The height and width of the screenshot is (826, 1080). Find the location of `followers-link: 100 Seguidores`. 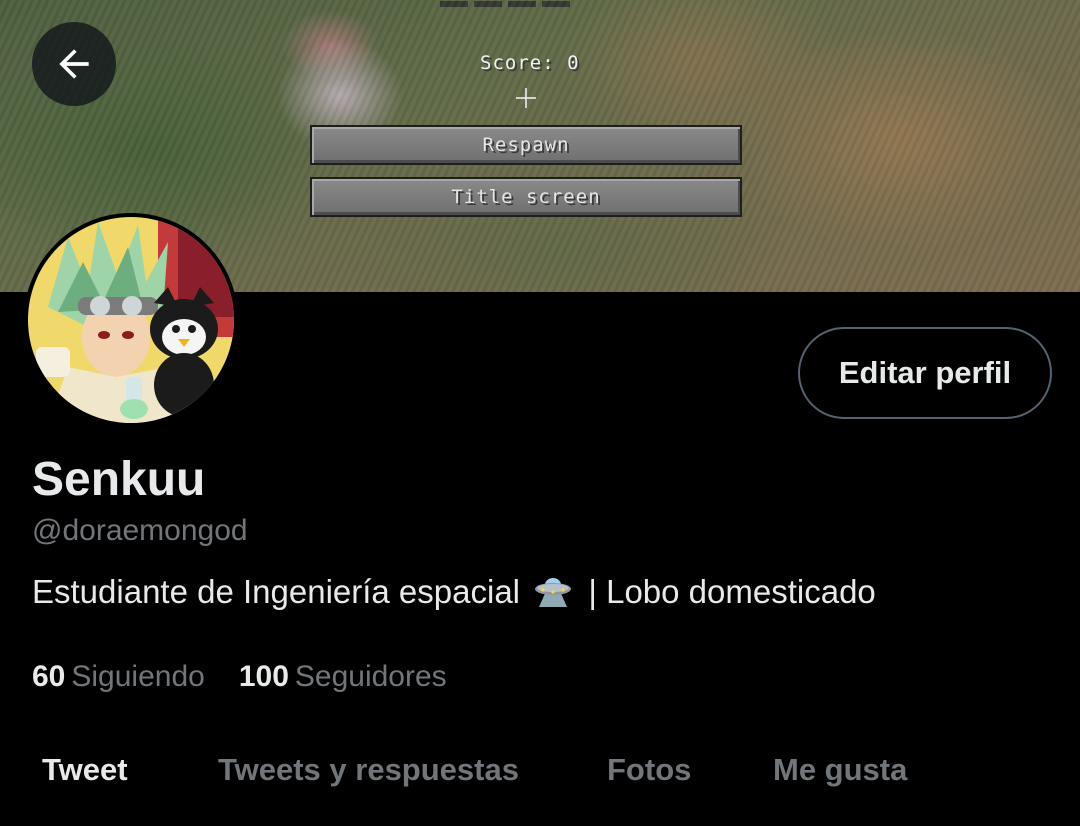

followers-link: 100 Seguidores is located at coordinates (343, 677).